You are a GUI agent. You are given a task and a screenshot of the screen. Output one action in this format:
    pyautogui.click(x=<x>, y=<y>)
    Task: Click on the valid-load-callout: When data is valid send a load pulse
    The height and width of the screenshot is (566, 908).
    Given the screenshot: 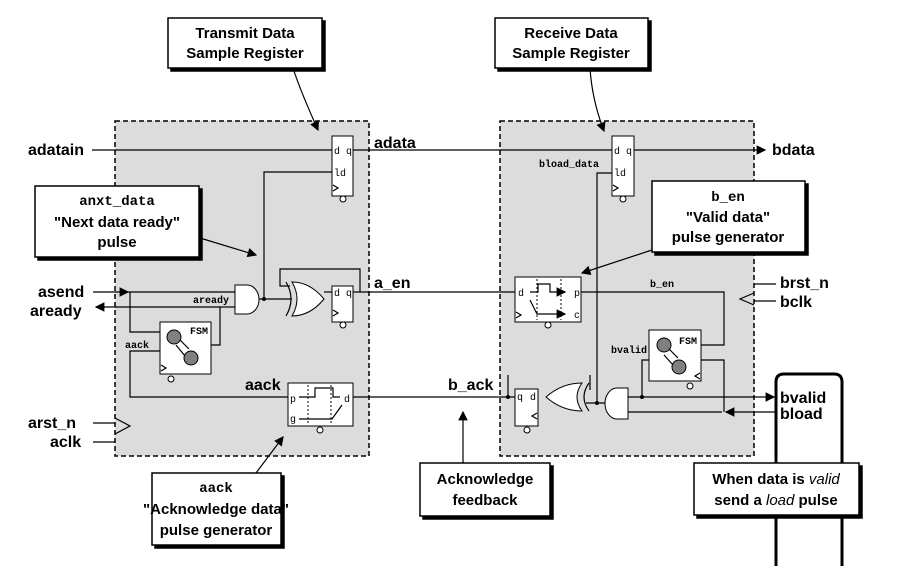 What is the action you would take?
    pyautogui.click(x=776, y=489)
    